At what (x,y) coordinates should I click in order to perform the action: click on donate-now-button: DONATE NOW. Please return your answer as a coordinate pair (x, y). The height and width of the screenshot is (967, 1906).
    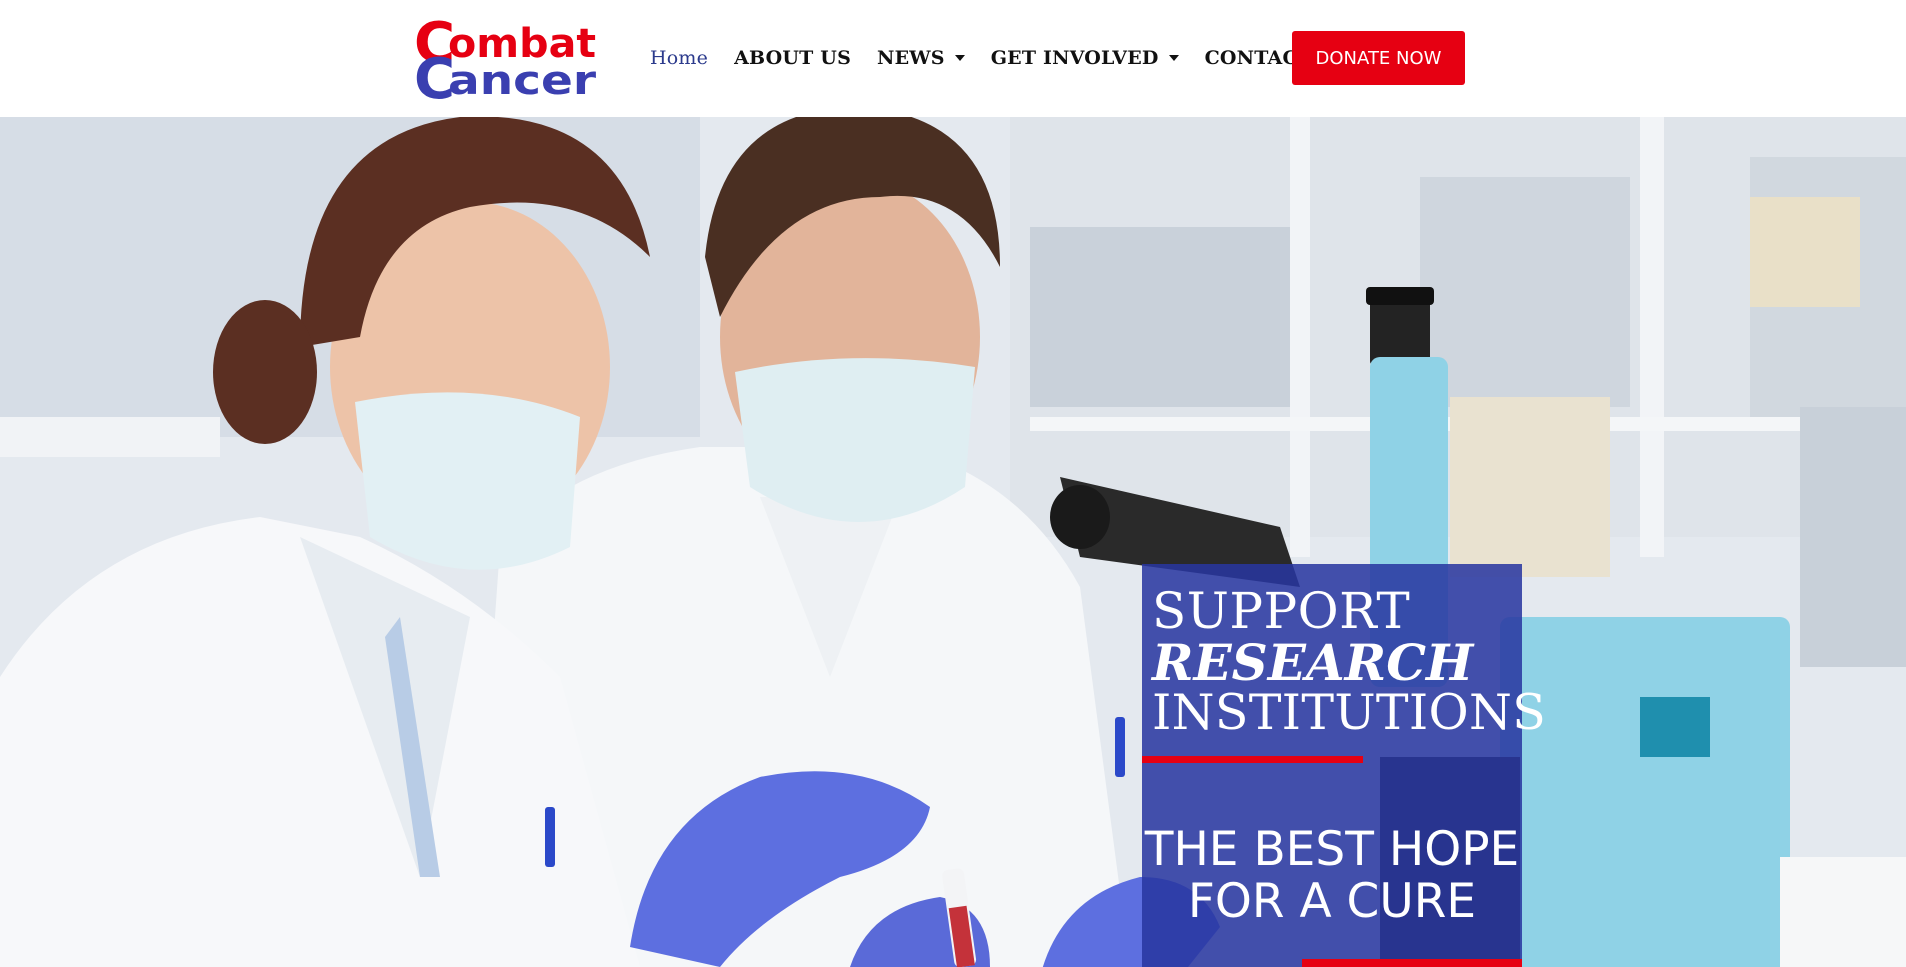
    Looking at the image, I should click on (1378, 58).